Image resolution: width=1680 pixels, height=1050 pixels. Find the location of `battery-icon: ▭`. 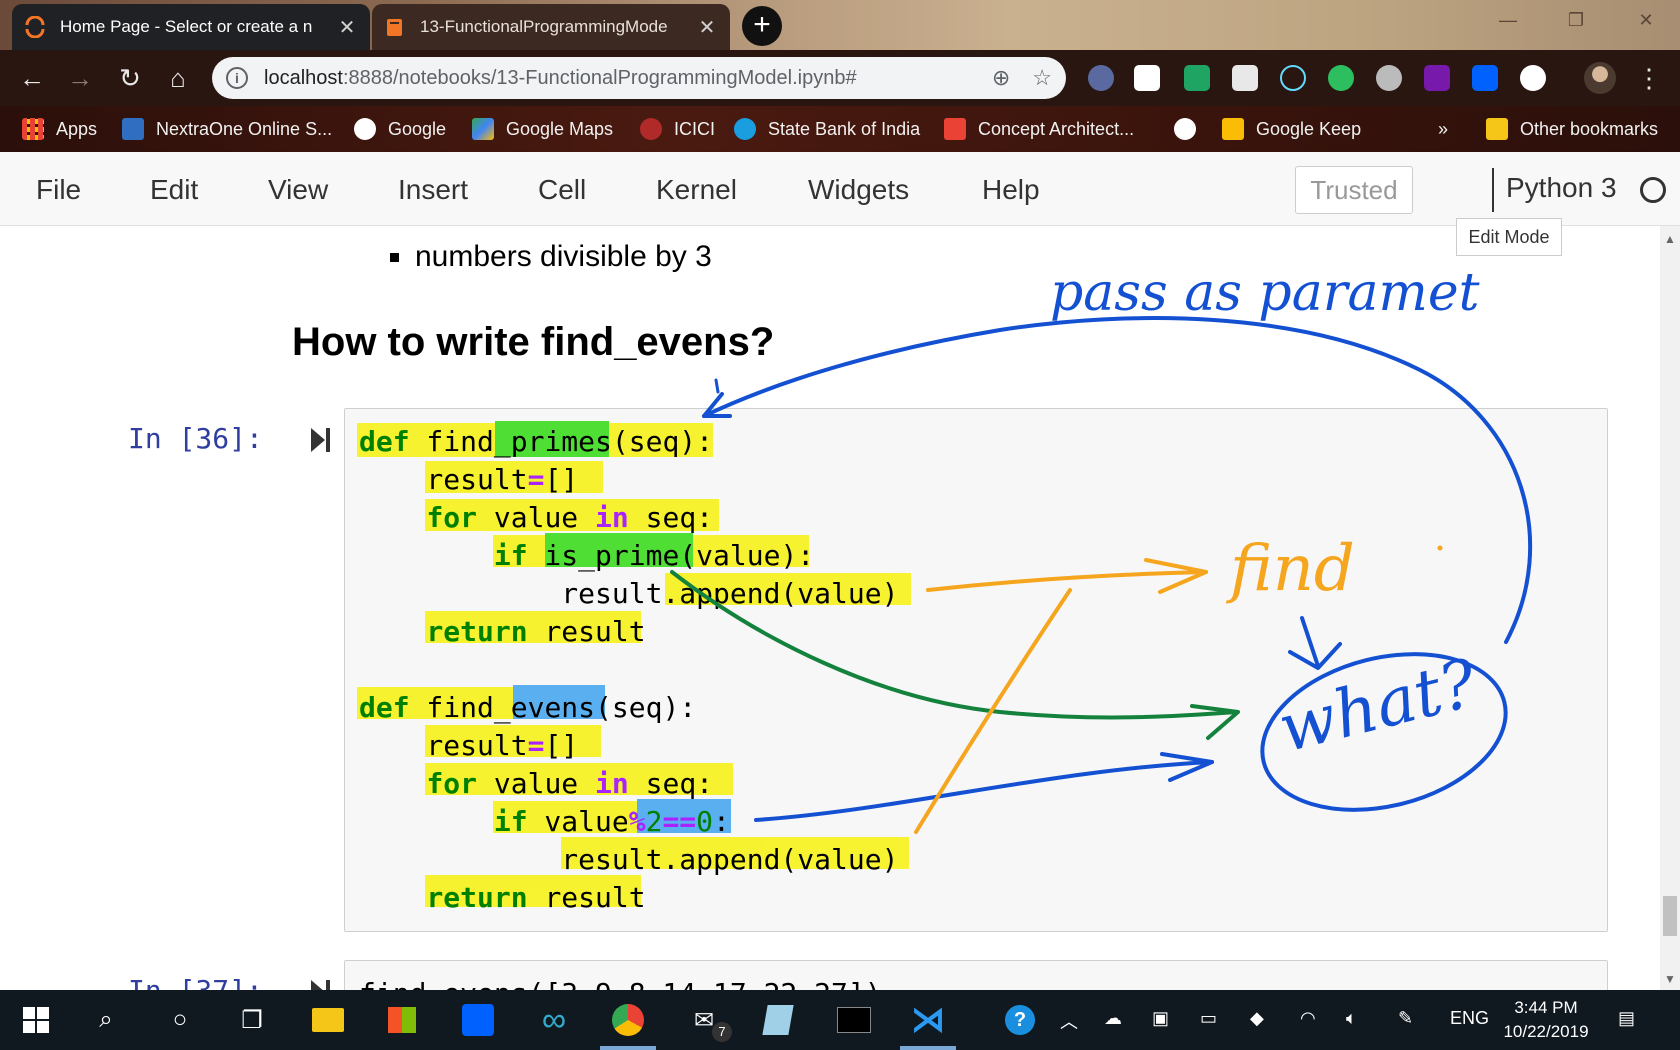

battery-icon: ▭ is located at coordinates (1208, 1018).